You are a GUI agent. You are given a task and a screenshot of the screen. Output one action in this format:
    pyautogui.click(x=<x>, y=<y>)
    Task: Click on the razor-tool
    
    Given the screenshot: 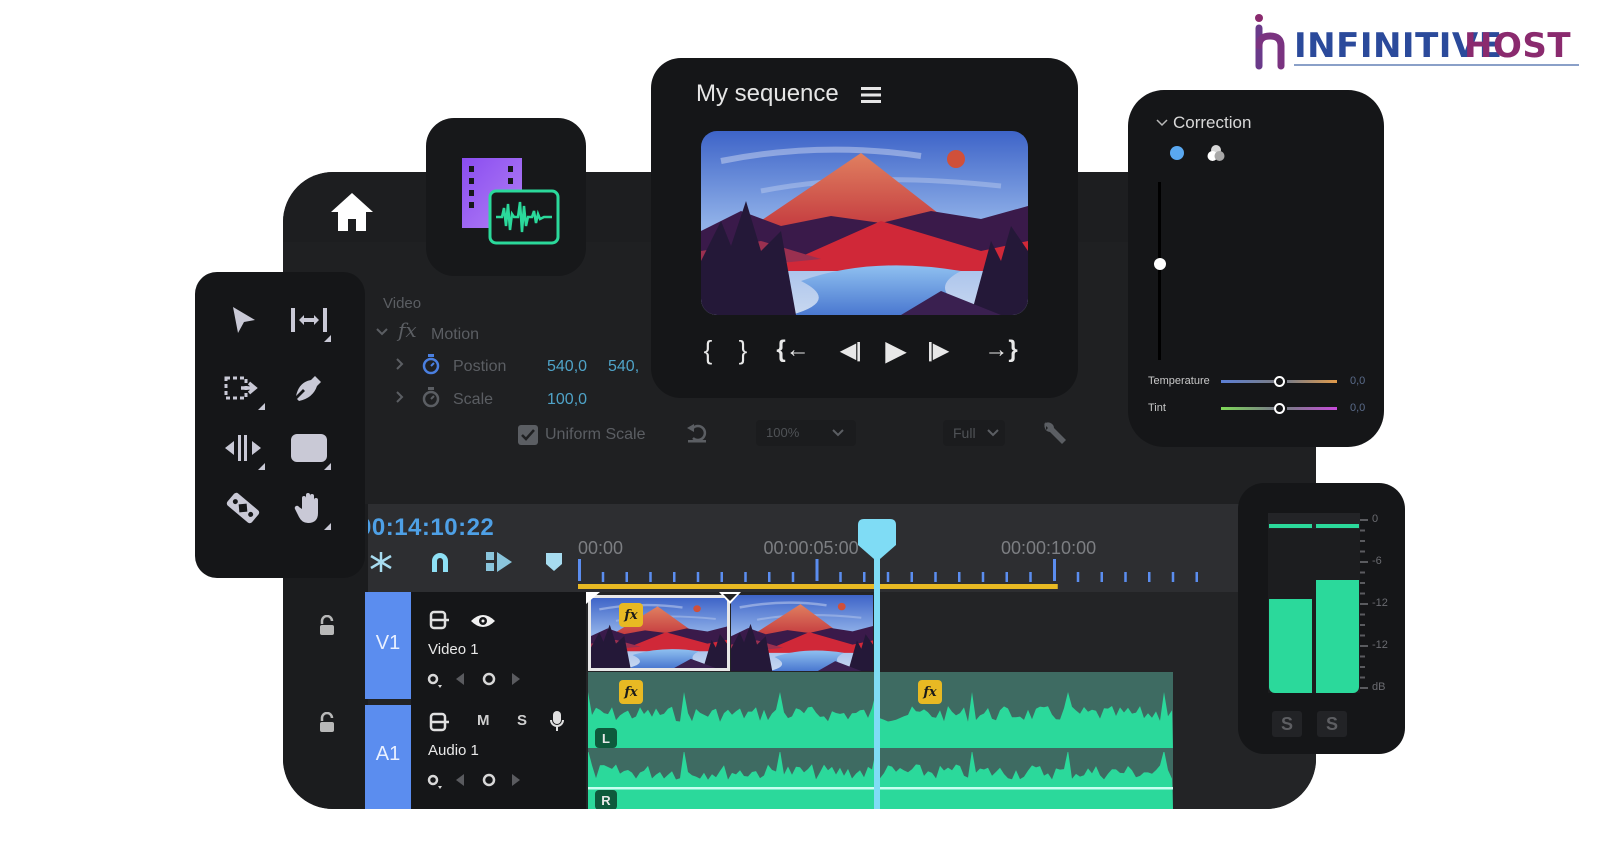 What is the action you would take?
    pyautogui.click(x=243, y=508)
    